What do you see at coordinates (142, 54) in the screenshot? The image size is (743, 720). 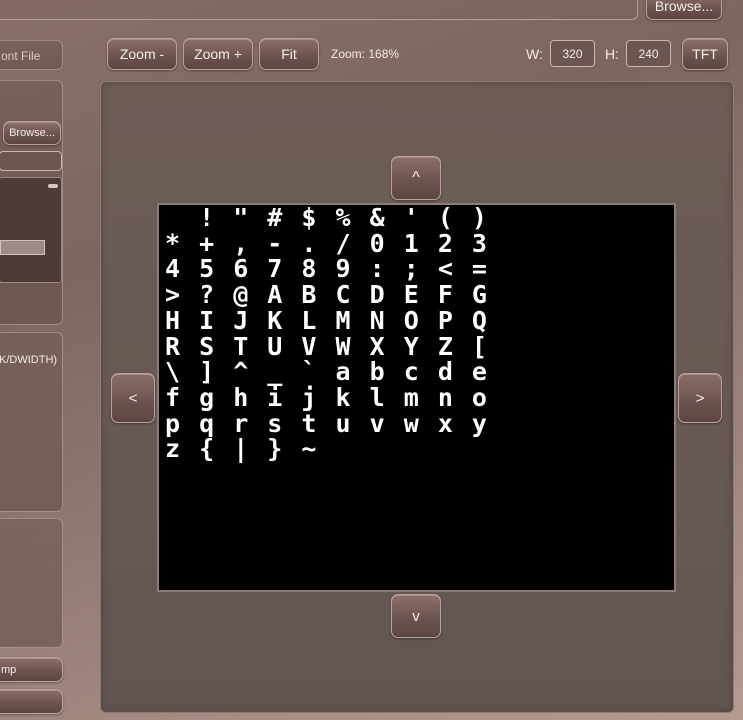 I see `zoom-out-button: Zoom -` at bounding box center [142, 54].